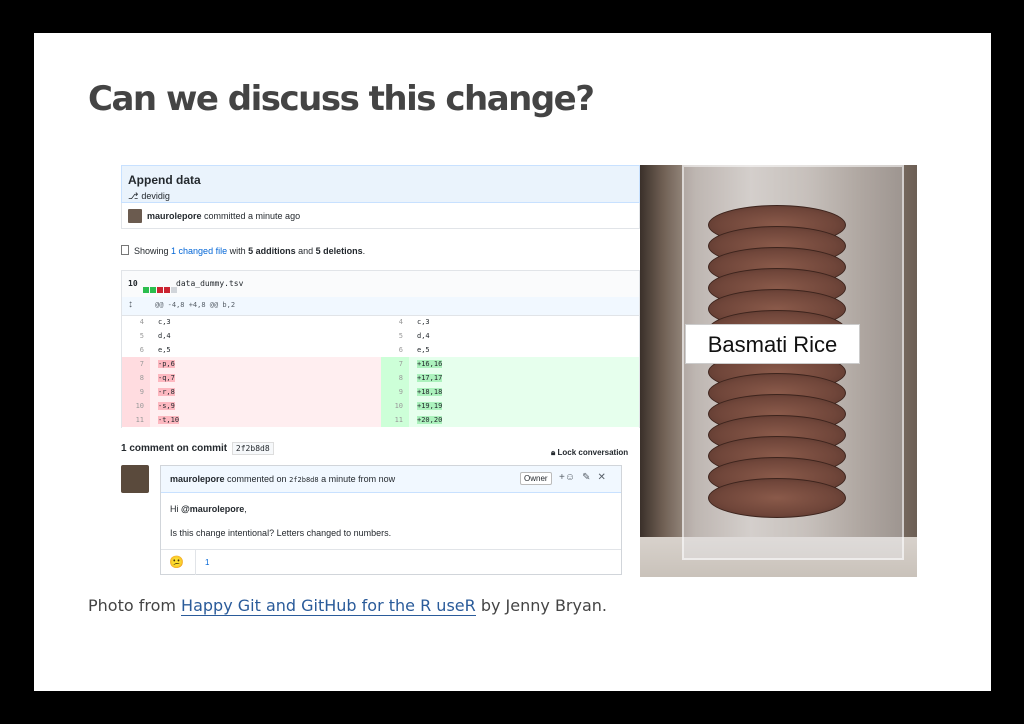 The image size is (1024, 724). Describe the element at coordinates (176, 562) in the screenshot. I see `confused-emoji-icon: 😕` at that location.